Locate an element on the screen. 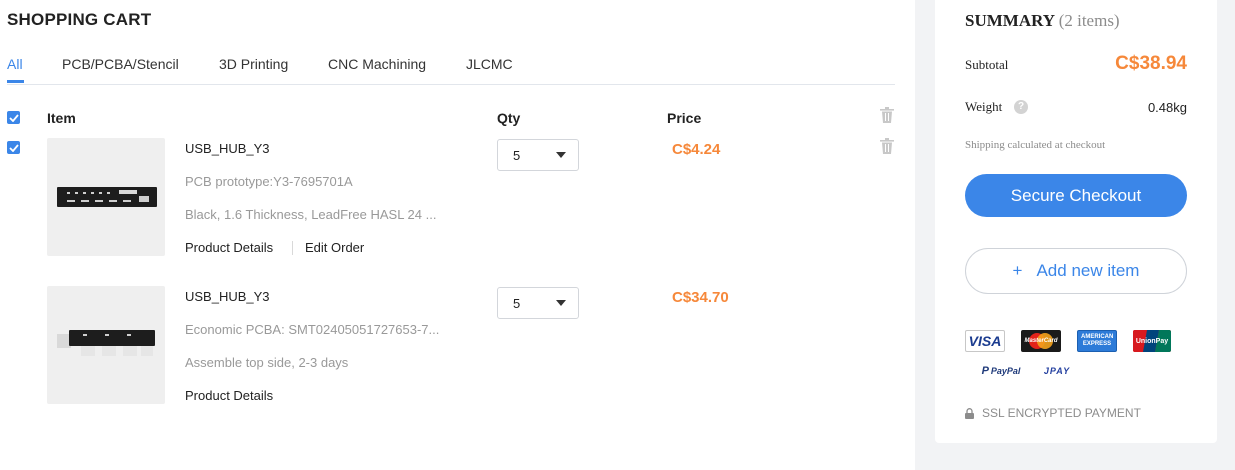 The width and height of the screenshot is (1235, 470). add-new-item-button: + Add new item is located at coordinates (1076, 271).